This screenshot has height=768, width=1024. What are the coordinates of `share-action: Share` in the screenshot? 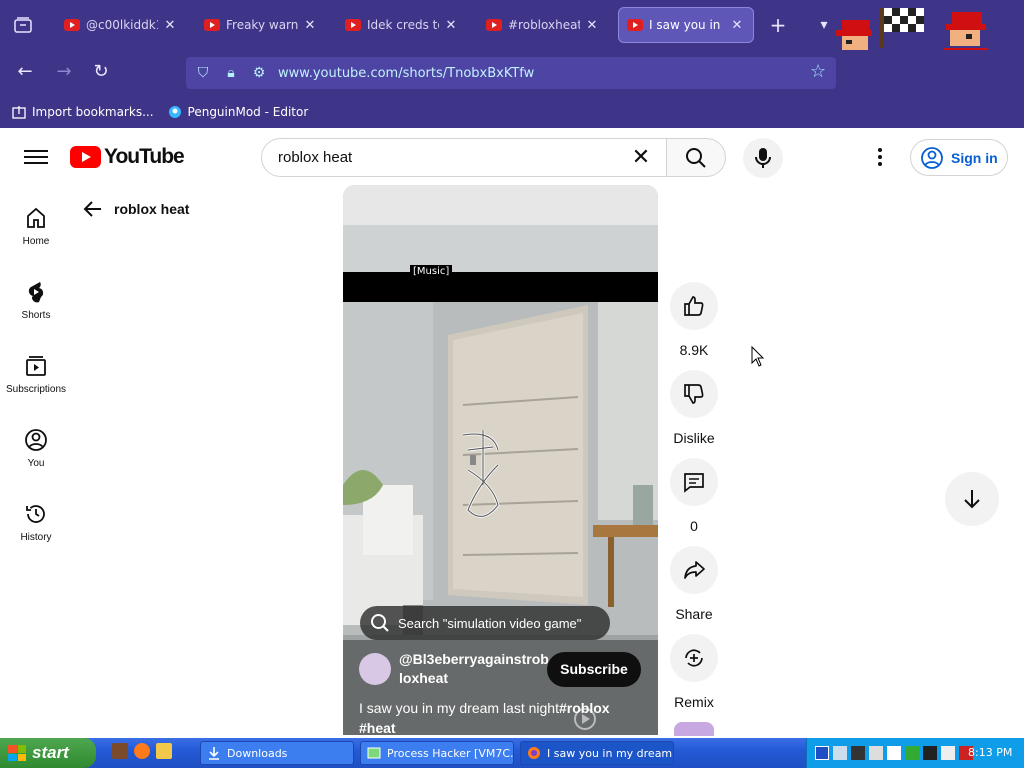 It's located at (694, 584).